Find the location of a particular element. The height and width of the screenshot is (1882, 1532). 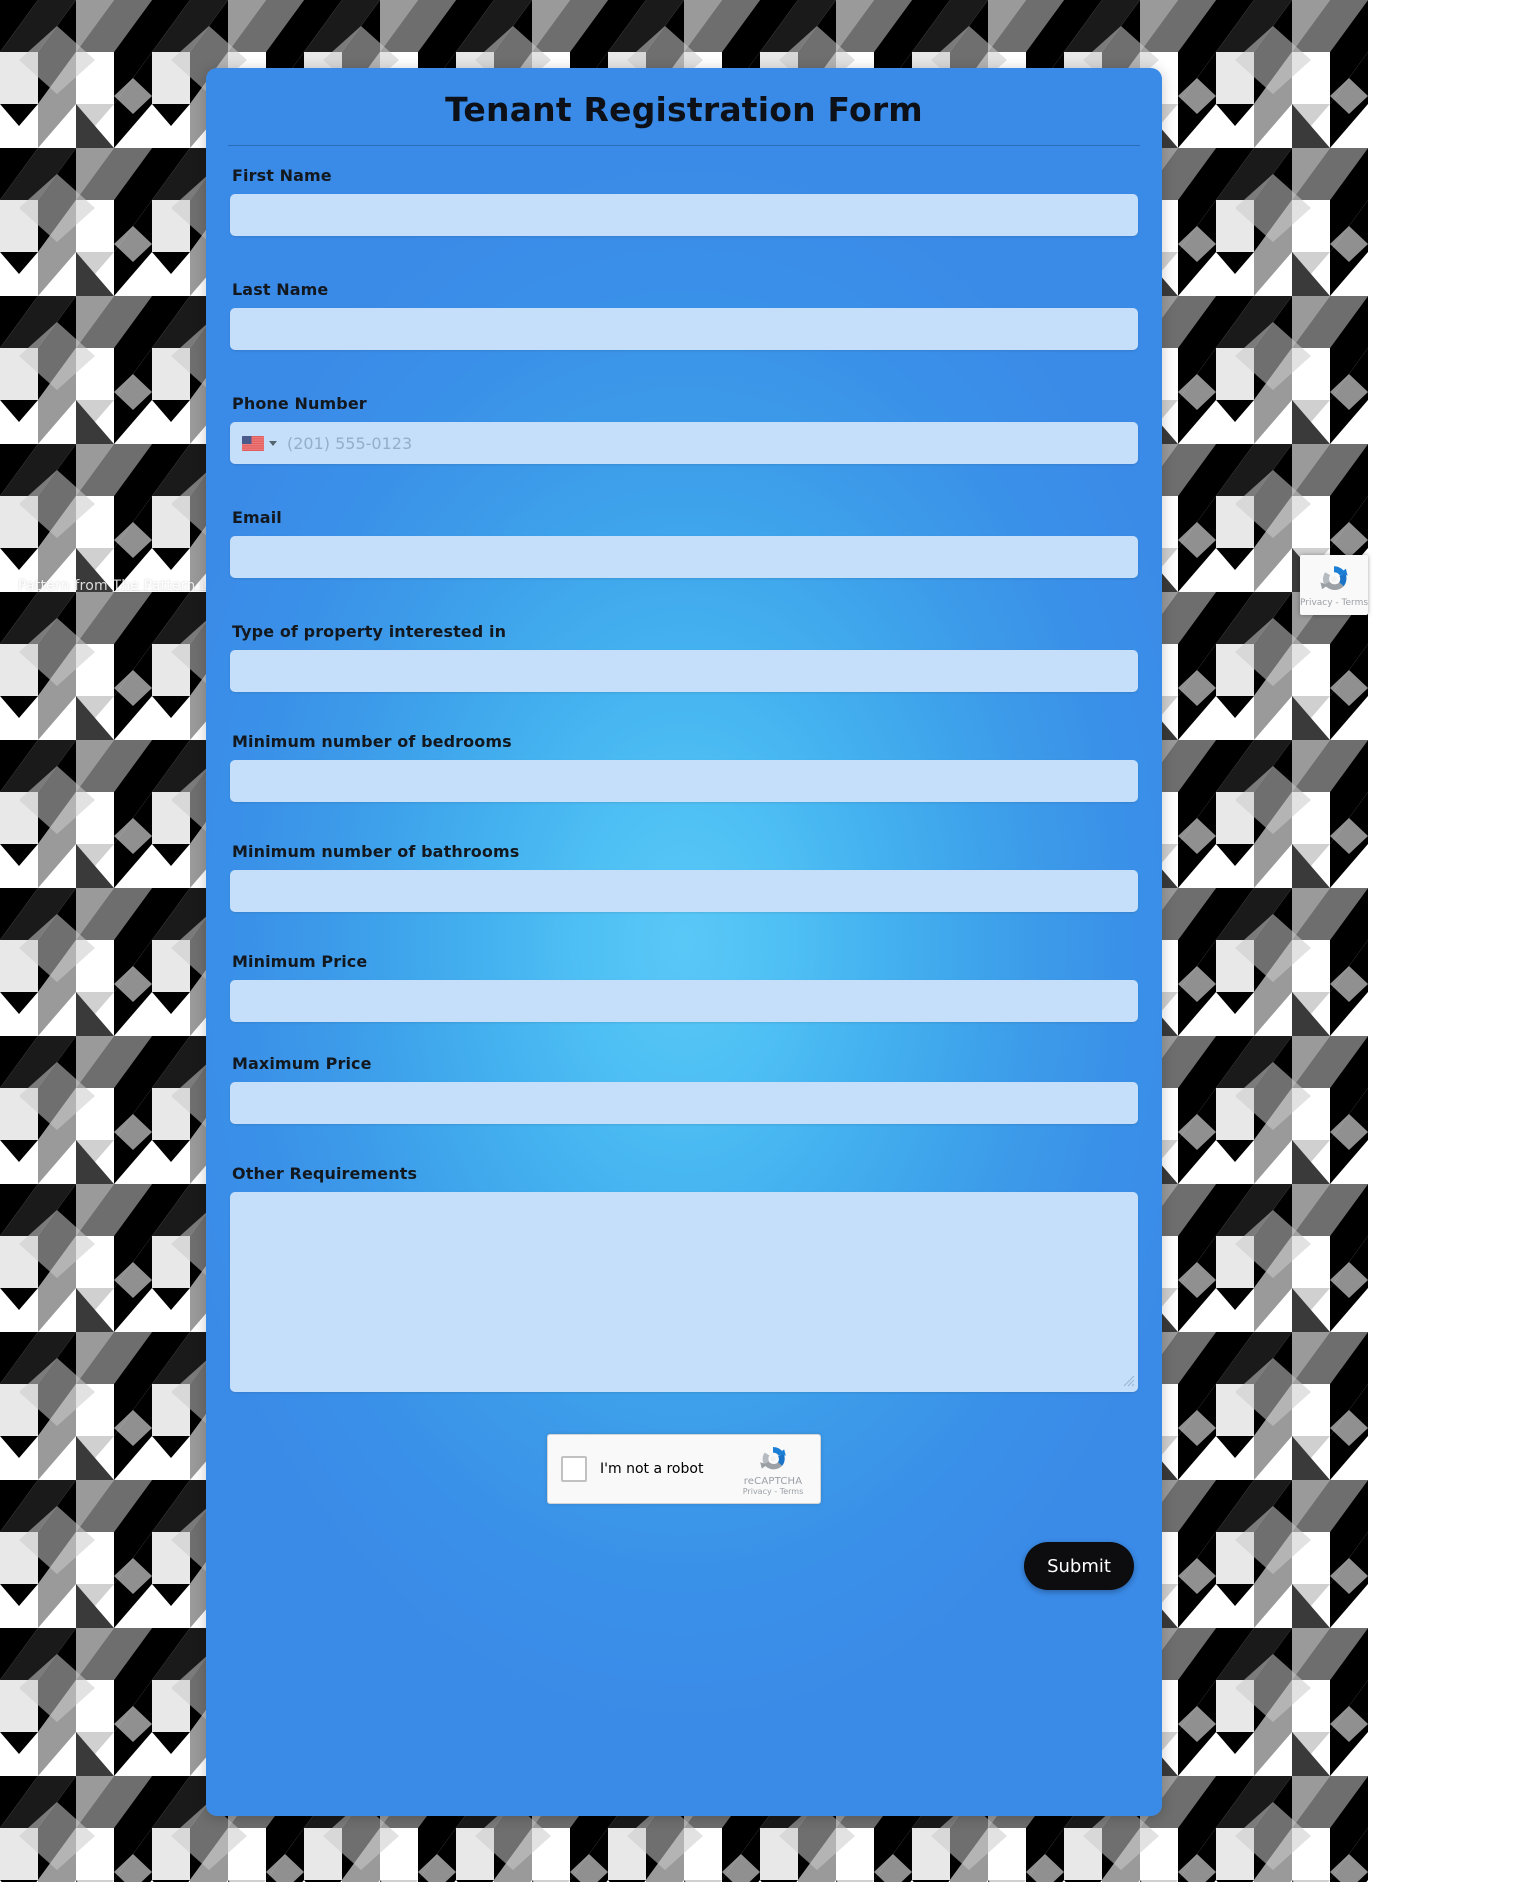

submit-row: Submit is located at coordinates (684, 1547).